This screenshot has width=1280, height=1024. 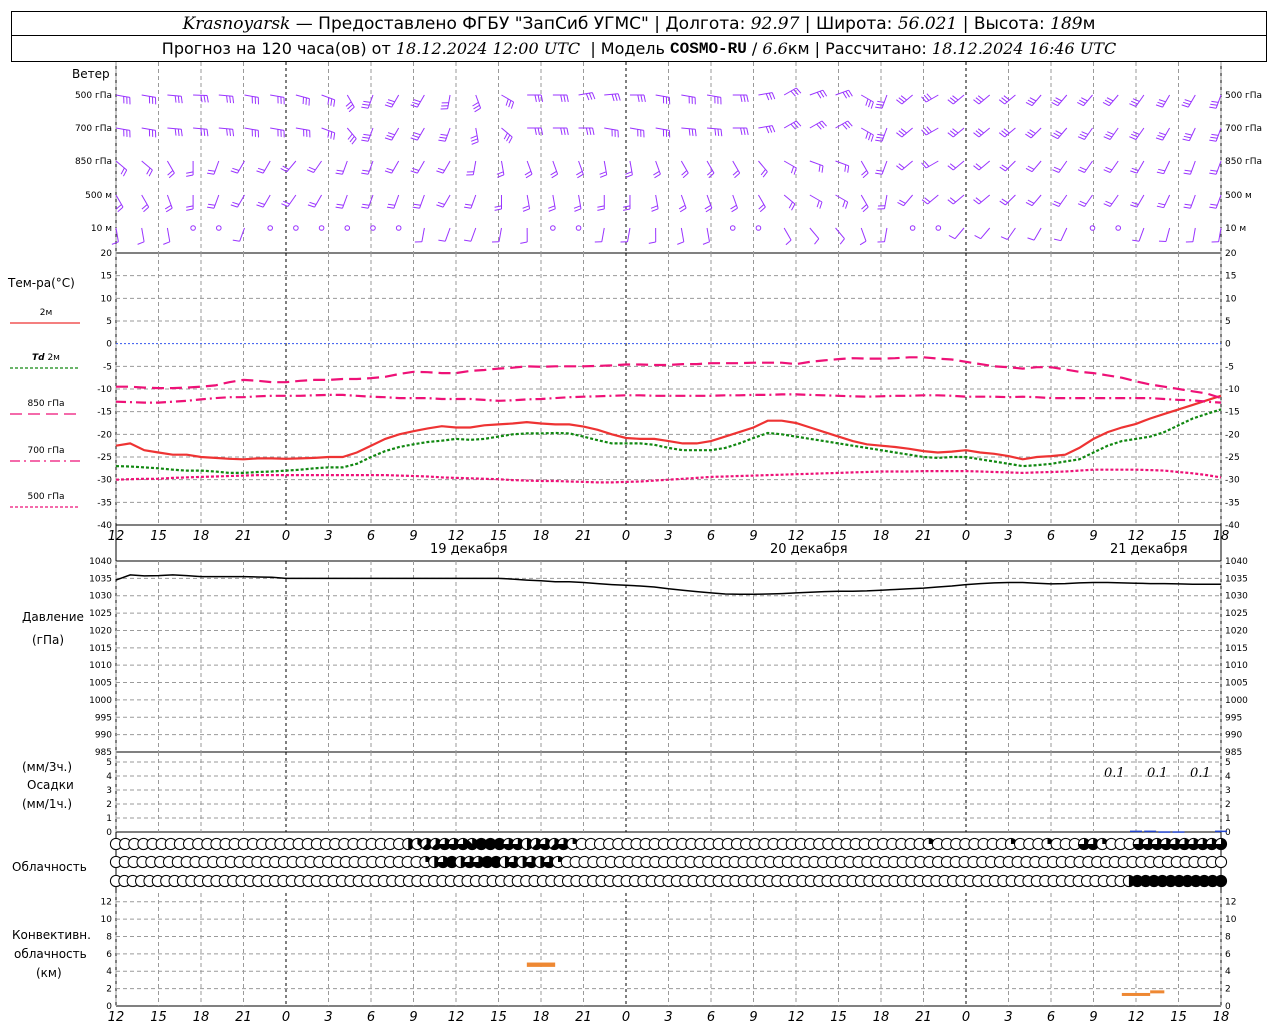 I want to click on x-tick-label-bottom: 3, so click(x=668, y=1017).